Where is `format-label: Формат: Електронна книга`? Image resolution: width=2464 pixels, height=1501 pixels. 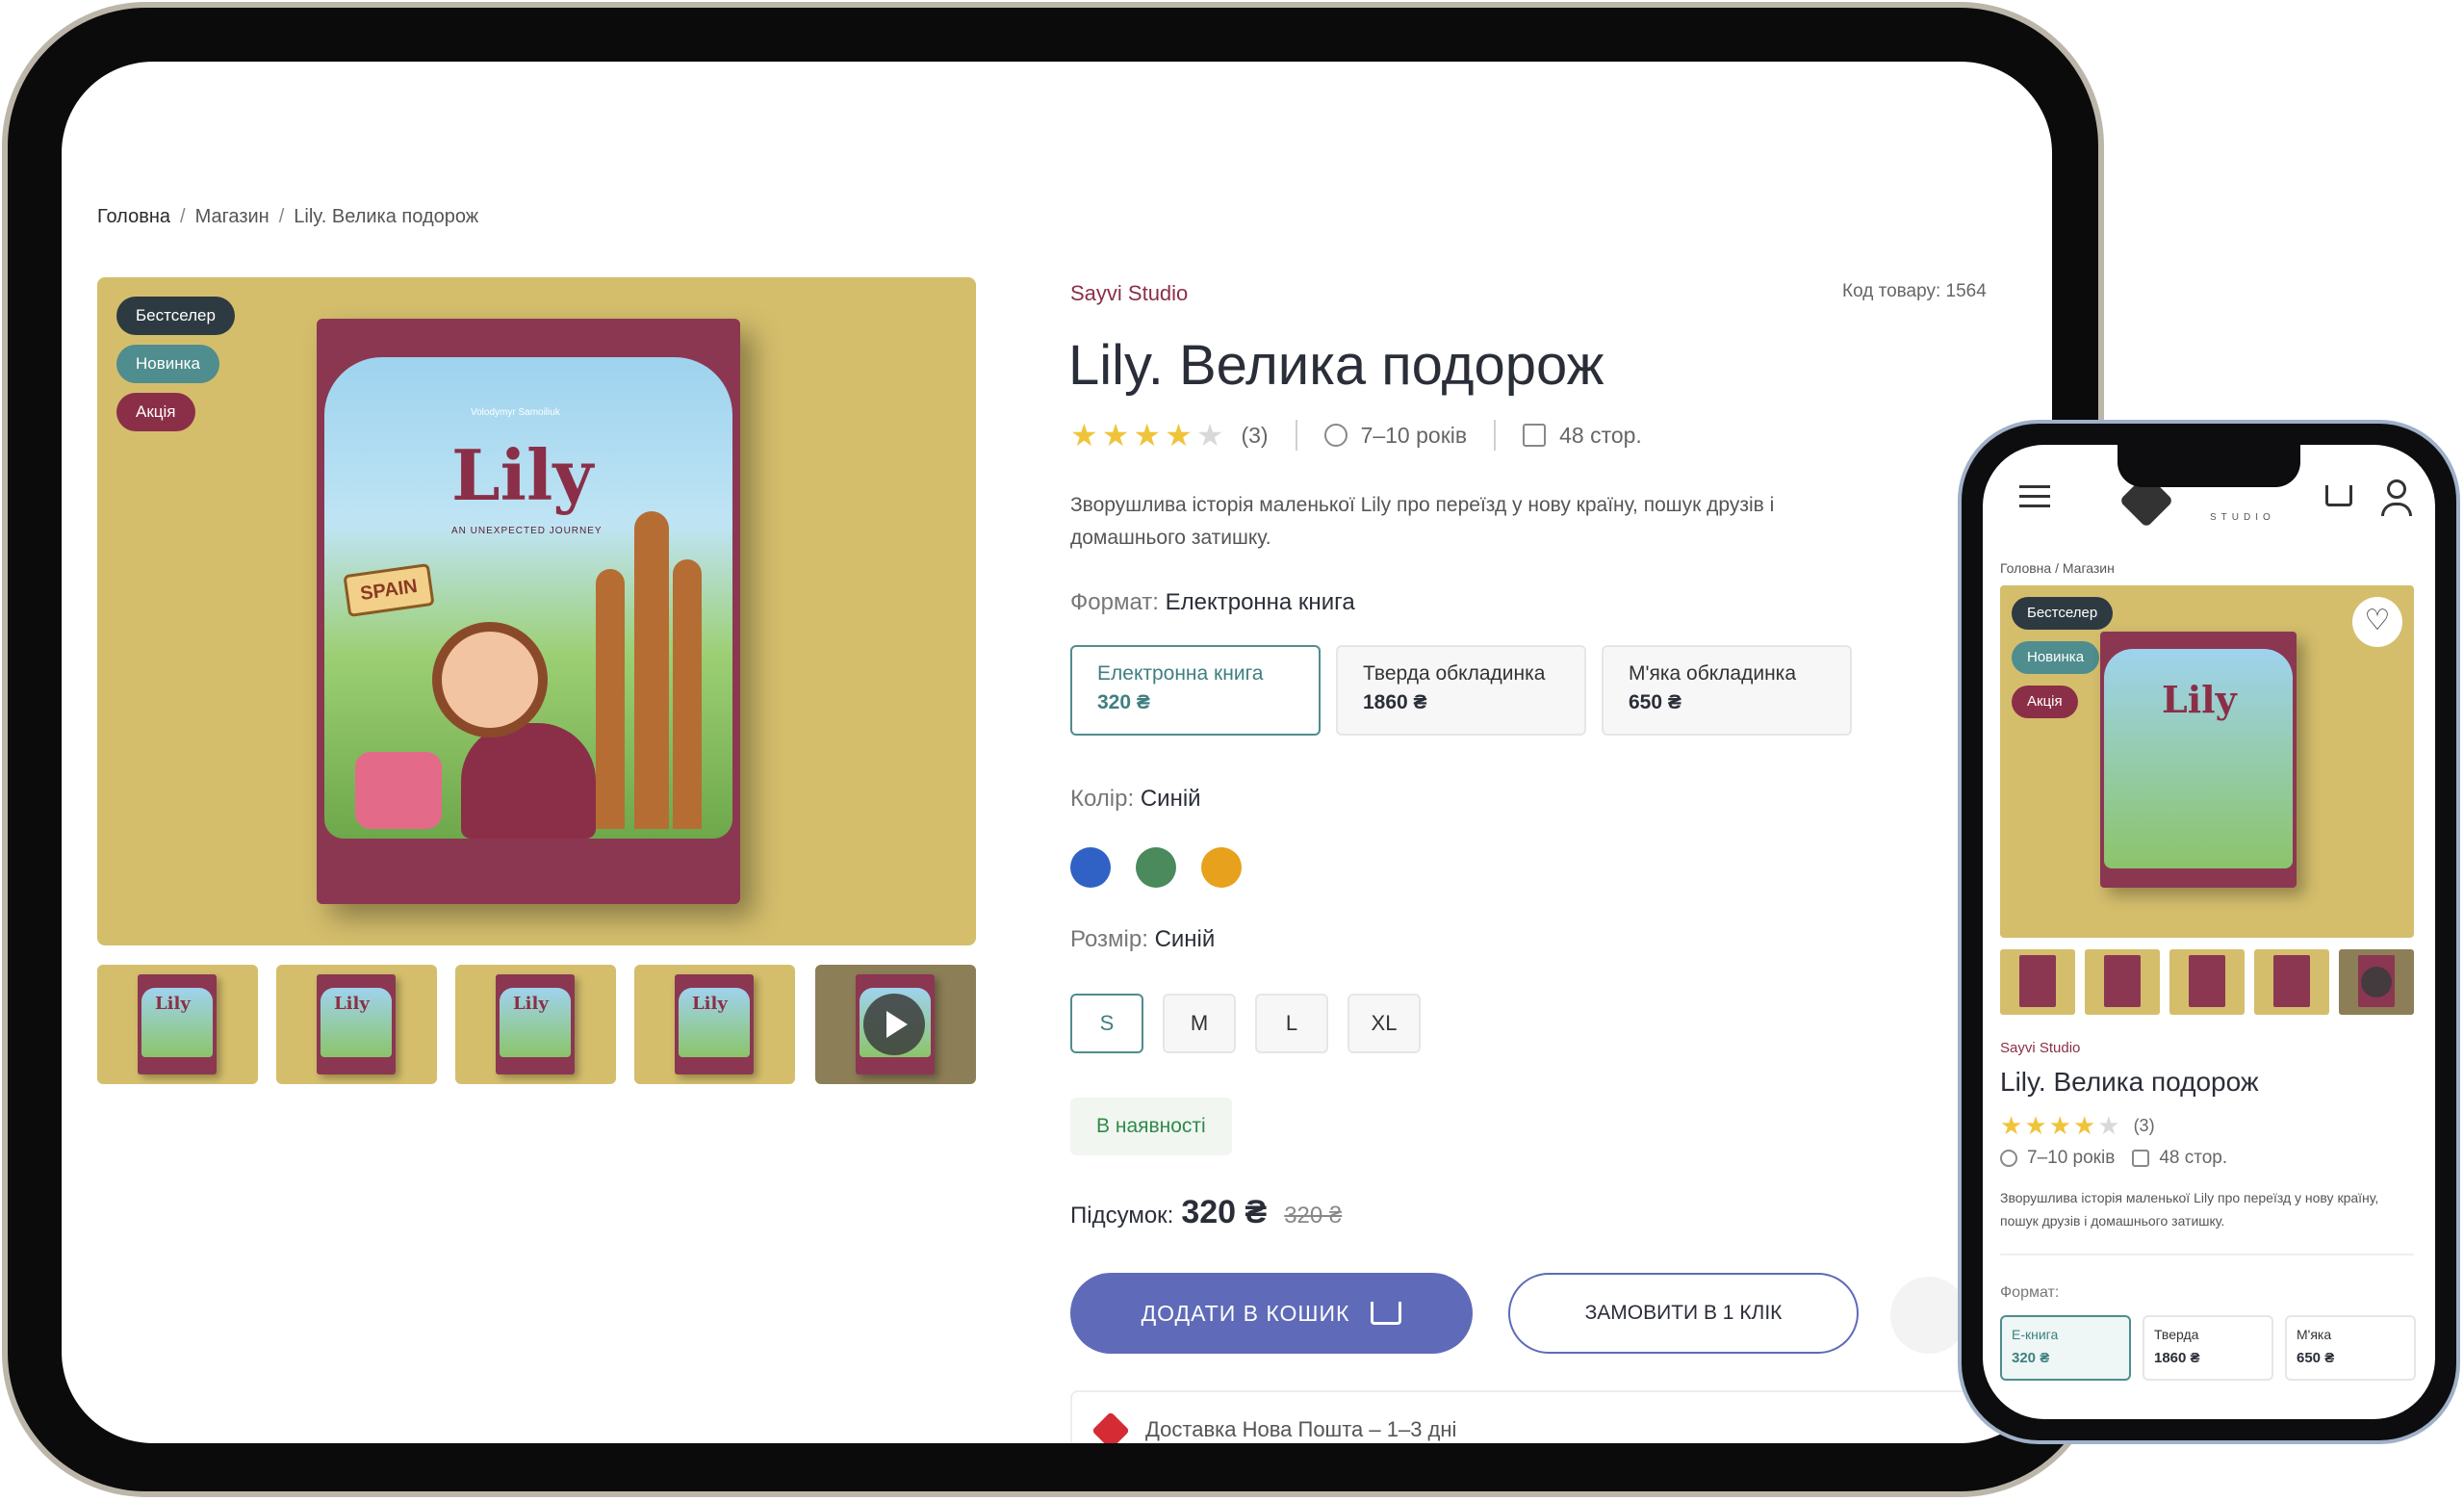 format-label: Формат: Електронна книга is located at coordinates (1212, 602).